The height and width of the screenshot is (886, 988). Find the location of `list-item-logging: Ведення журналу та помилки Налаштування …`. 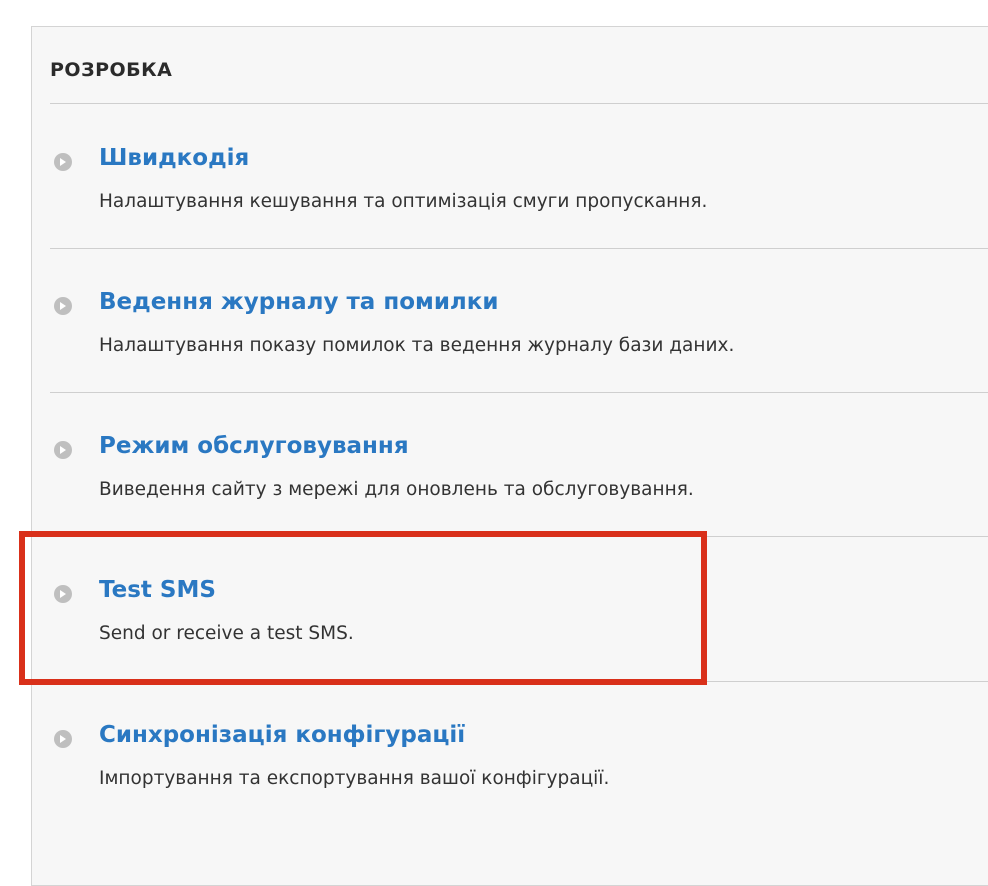

list-item-logging: Ведення журналу та помилки Налаштування … is located at coordinates (510, 349).